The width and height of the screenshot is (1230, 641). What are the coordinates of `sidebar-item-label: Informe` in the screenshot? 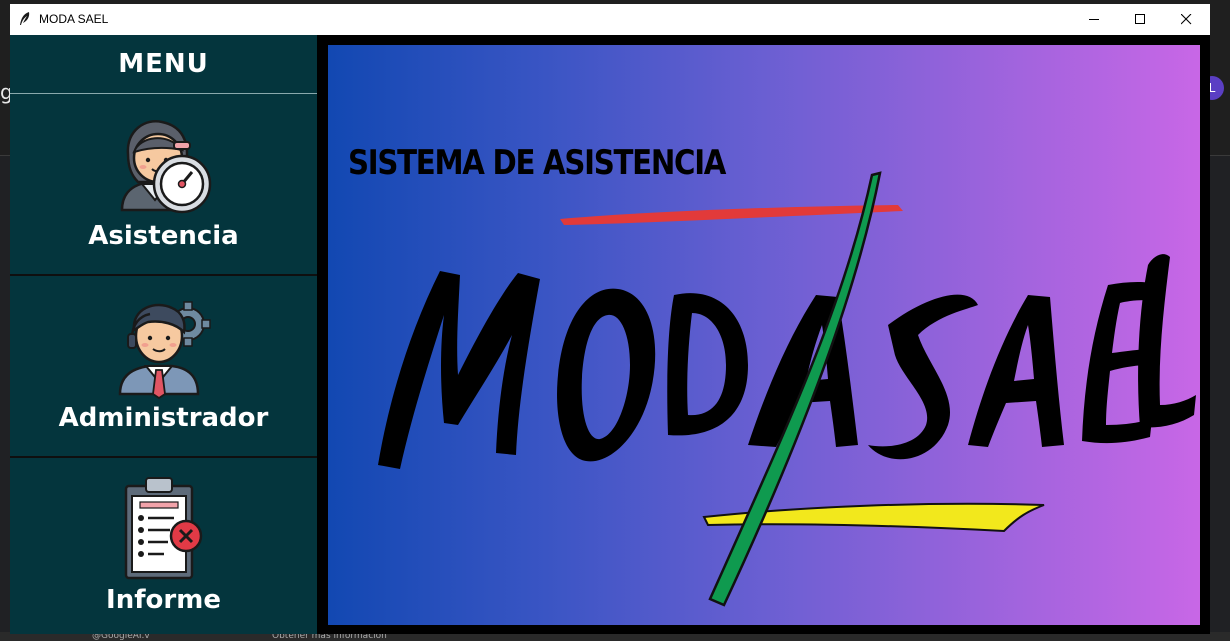 It's located at (163, 600).